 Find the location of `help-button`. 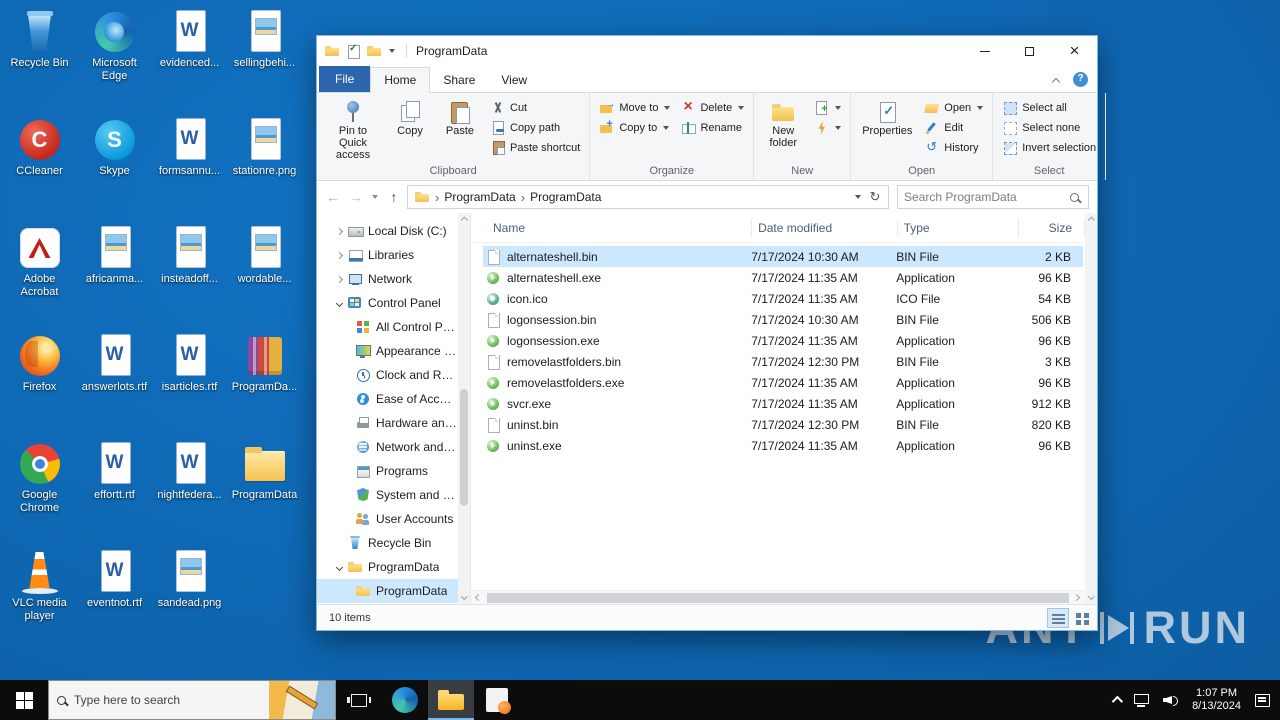

help-button is located at coordinates (1080, 79).